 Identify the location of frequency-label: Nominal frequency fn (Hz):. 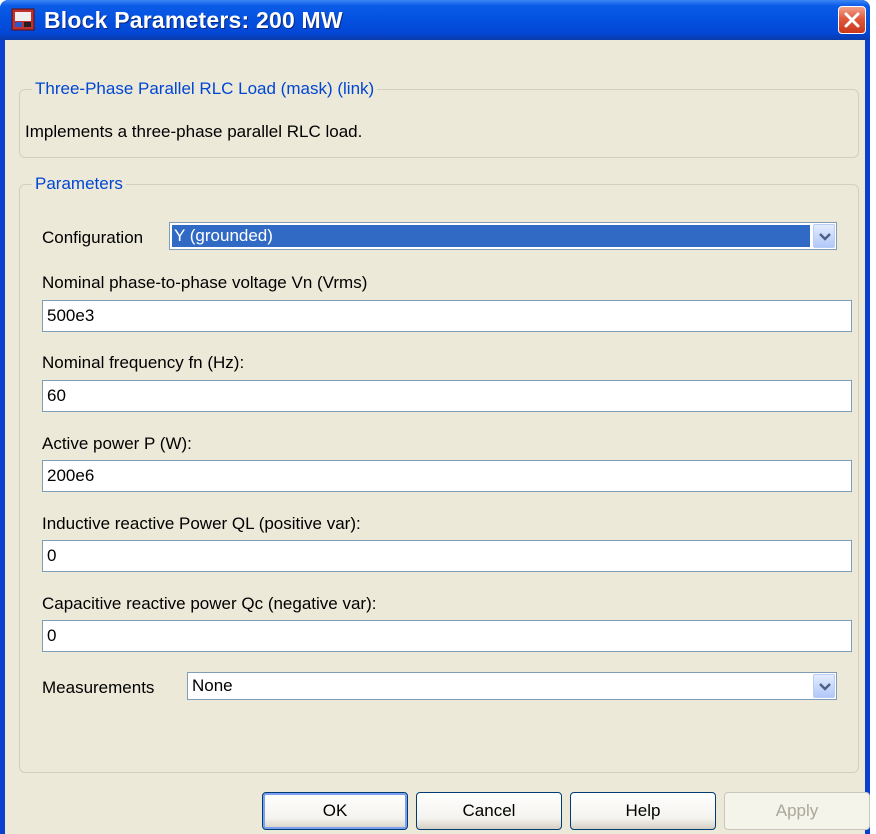
(143, 362).